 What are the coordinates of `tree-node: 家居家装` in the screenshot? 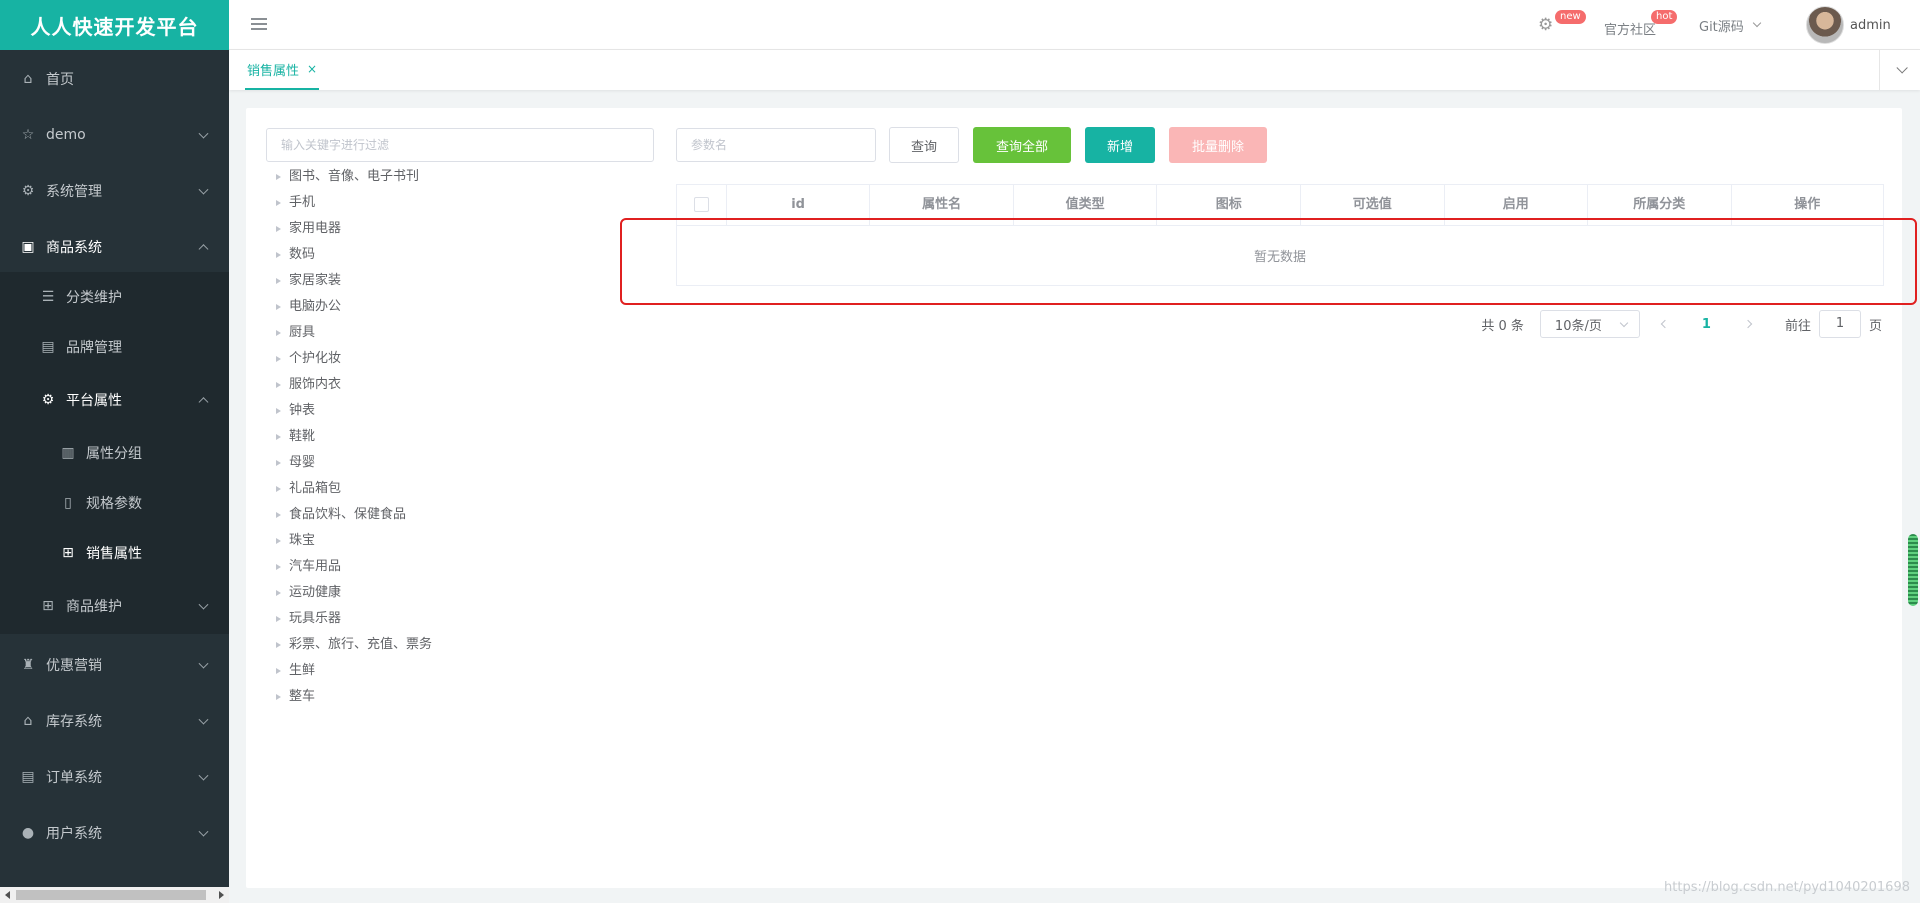 It's located at (351, 281).